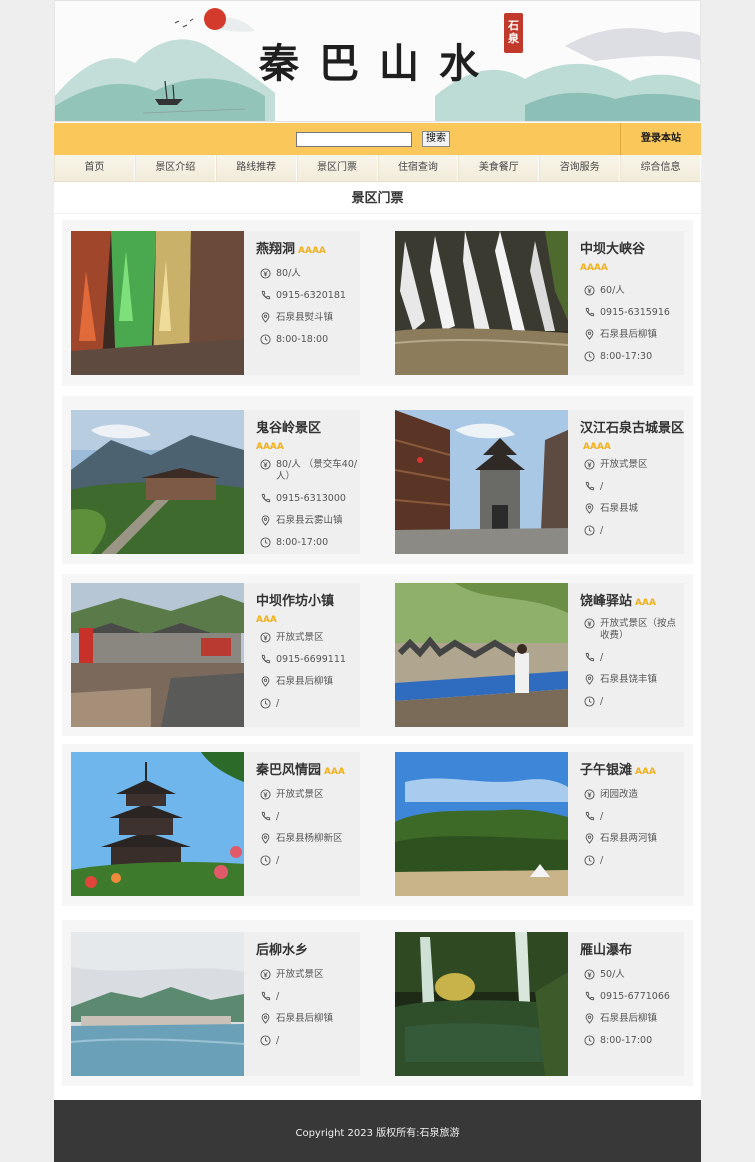 This screenshot has width=755, height=1162. What do you see at coordinates (308, 476) in the screenshot?
I see `price-row: 80/人 （景交车40/人）` at bounding box center [308, 476].